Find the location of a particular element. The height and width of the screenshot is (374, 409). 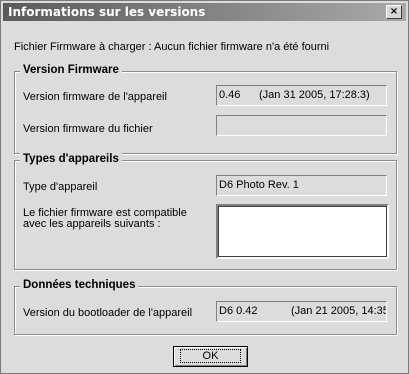

device-type-value: D6 Photo Rev. 1 is located at coordinates (301, 185).